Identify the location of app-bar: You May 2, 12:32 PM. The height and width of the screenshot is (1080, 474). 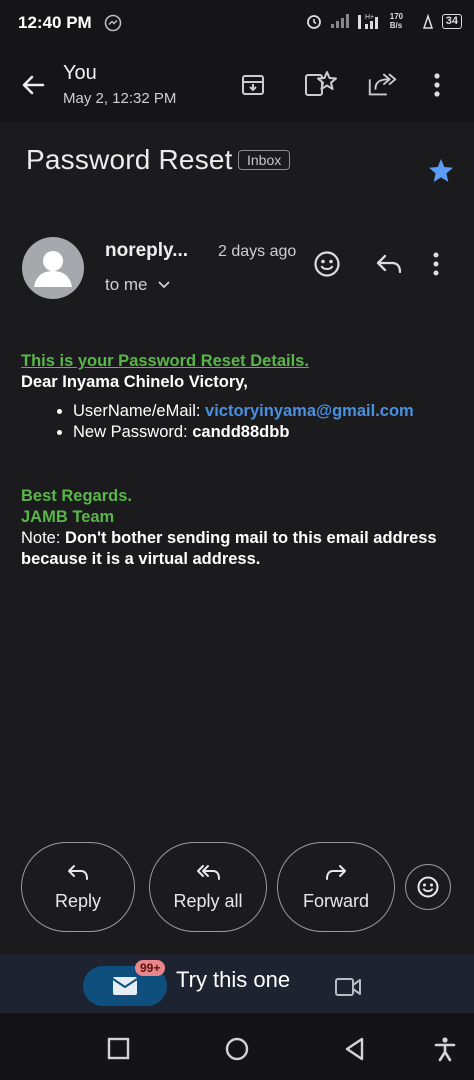
(237, 84).